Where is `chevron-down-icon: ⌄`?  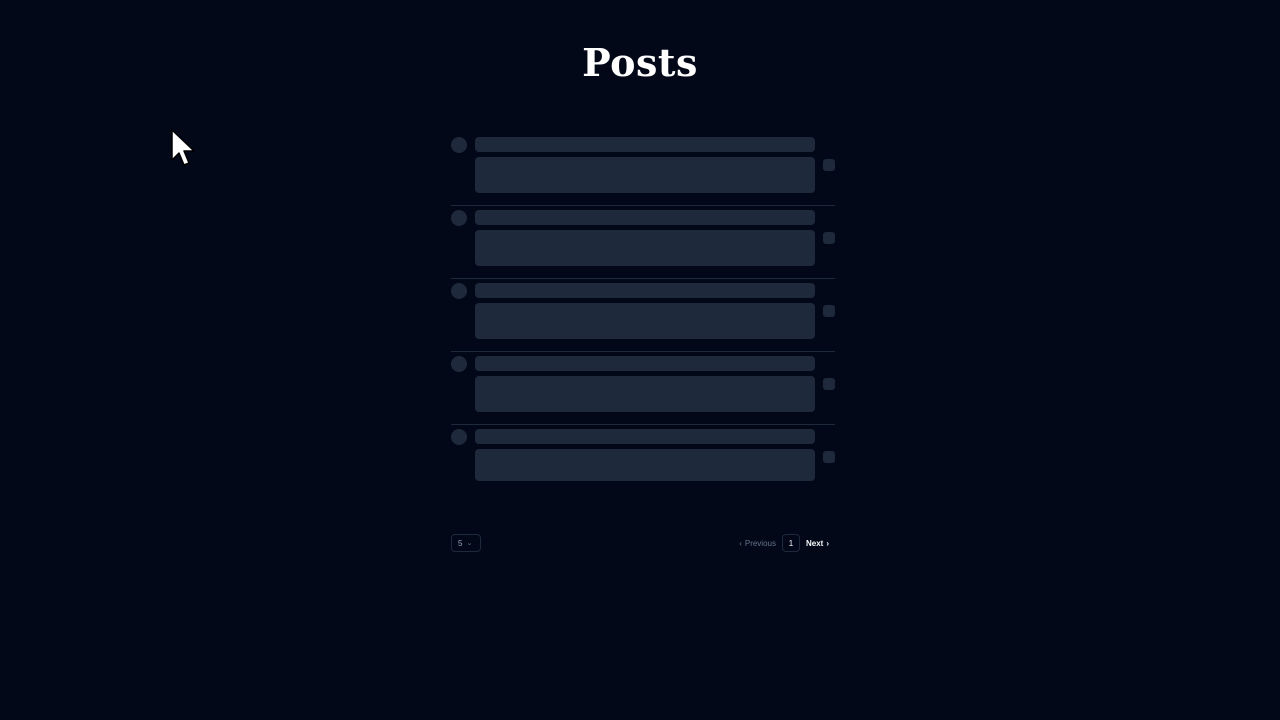 chevron-down-icon: ⌄ is located at coordinates (469, 543).